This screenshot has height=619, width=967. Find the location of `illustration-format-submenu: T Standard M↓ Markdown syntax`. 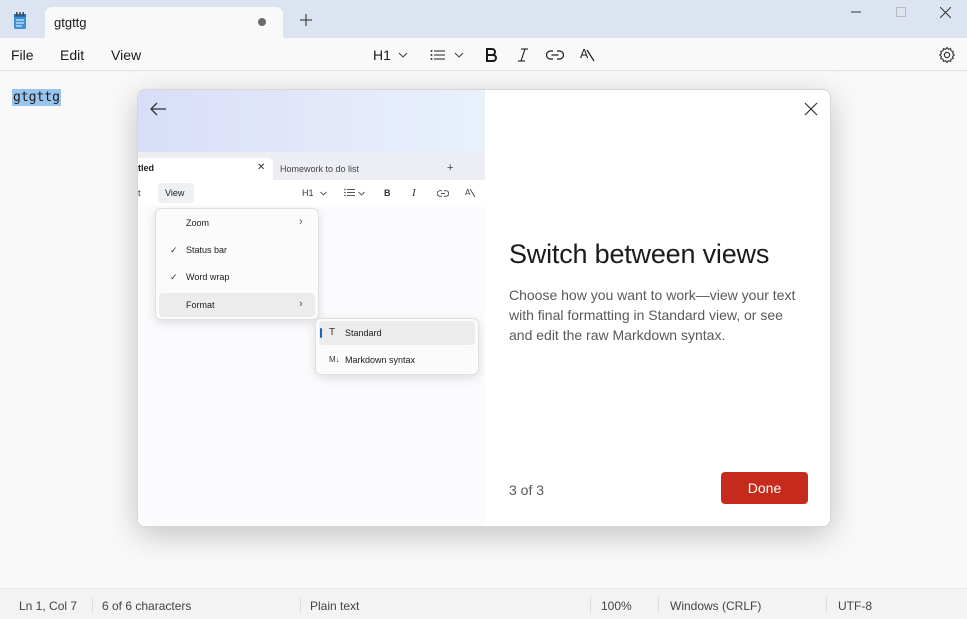

illustration-format-submenu: T Standard M↓ Markdown syntax is located at coordinates (397, 346).